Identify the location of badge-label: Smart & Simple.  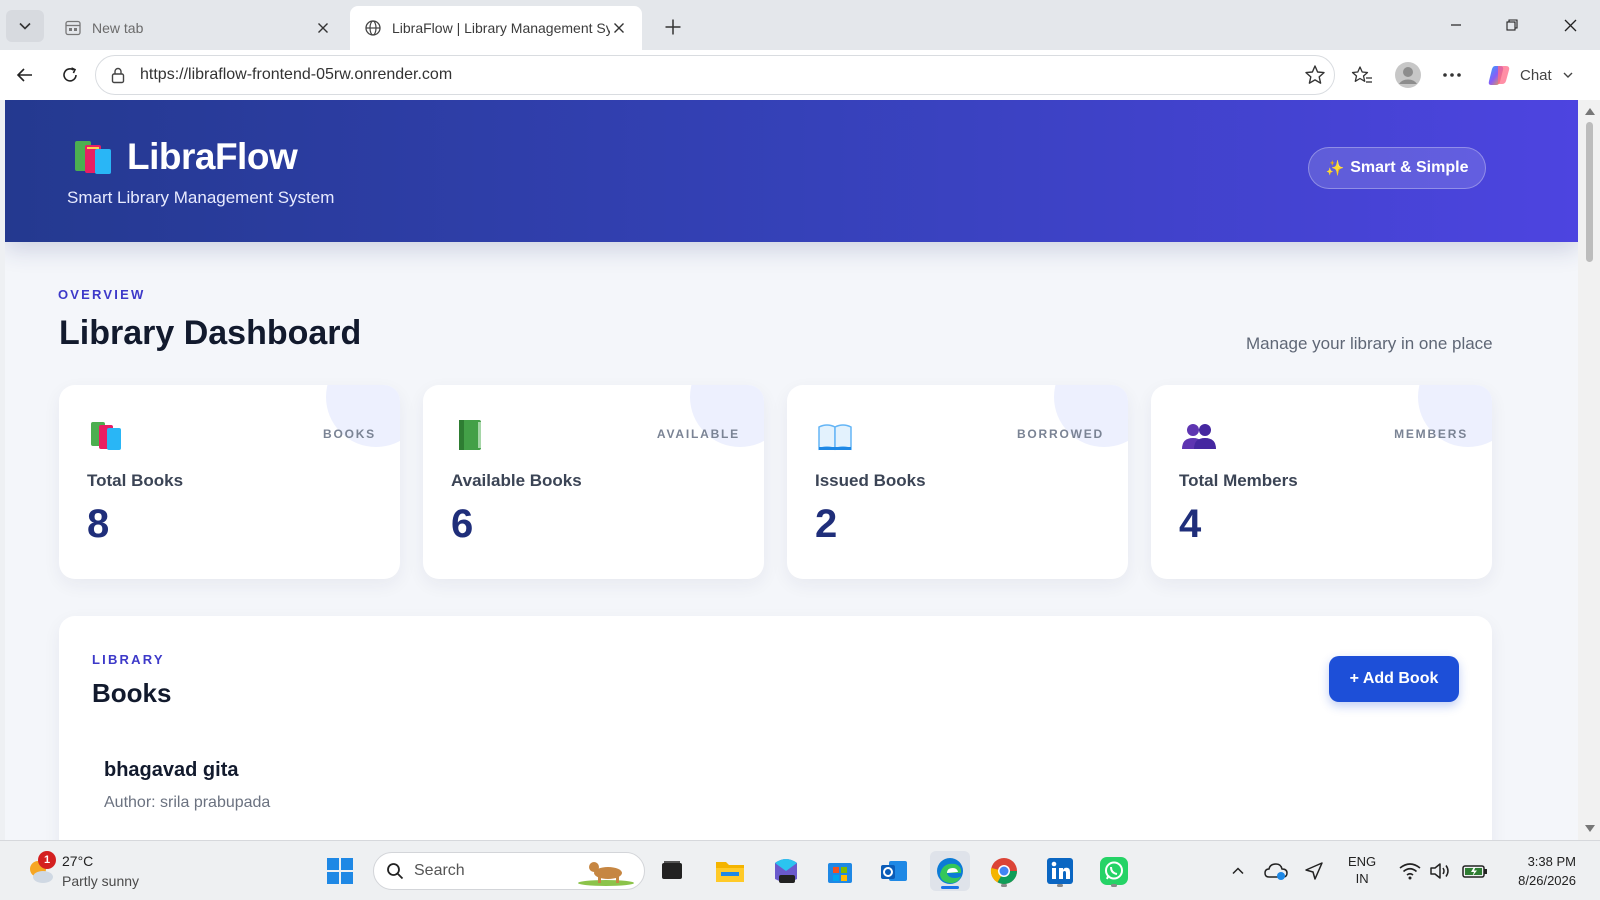
(1409, 167).